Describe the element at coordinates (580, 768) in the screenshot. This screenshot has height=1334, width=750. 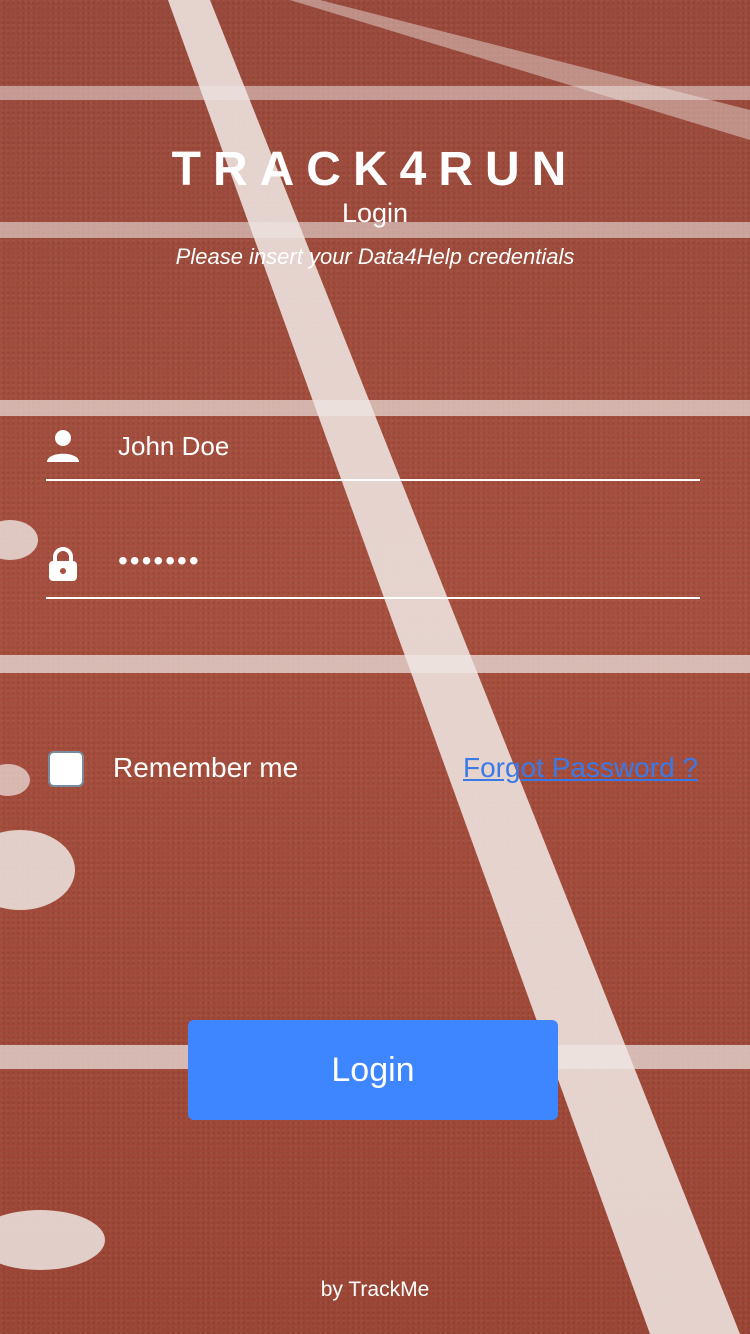
I see `forgot-password-link: Forgot Password ?` at that location.